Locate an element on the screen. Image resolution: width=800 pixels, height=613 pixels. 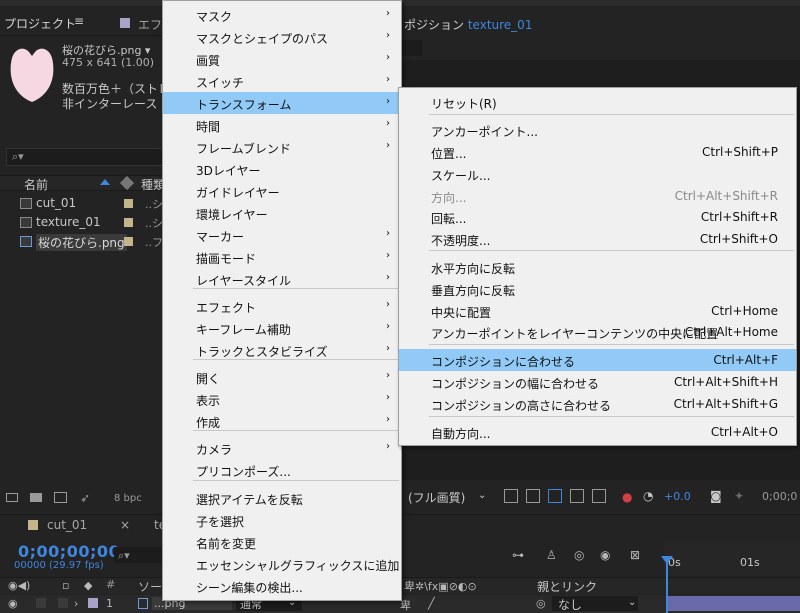
playhead-handle is located at coordinates (667, 560).